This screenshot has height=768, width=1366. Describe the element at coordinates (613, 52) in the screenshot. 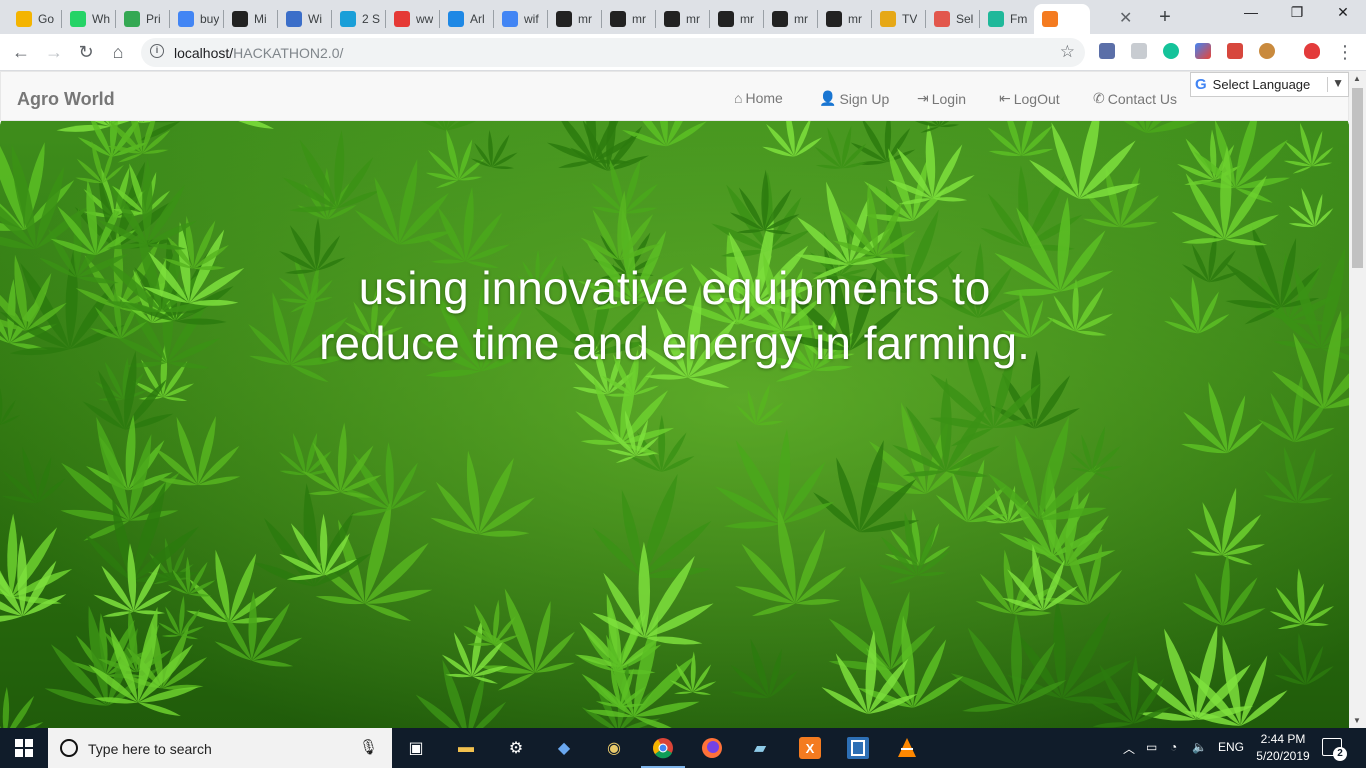

I see `address-bar: i localhost/HACKATHON2.0/ ☆` at that location.